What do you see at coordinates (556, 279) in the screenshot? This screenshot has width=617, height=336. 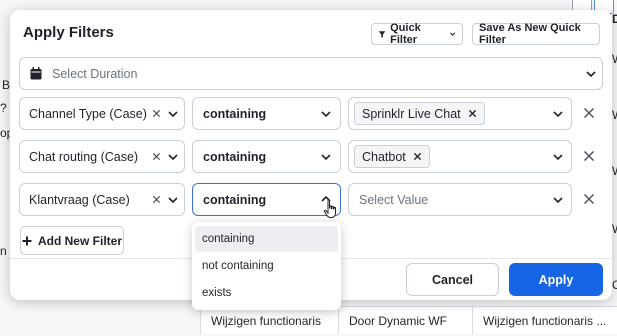 I see `apply-button: Apply` at bounding box center [556, 279].